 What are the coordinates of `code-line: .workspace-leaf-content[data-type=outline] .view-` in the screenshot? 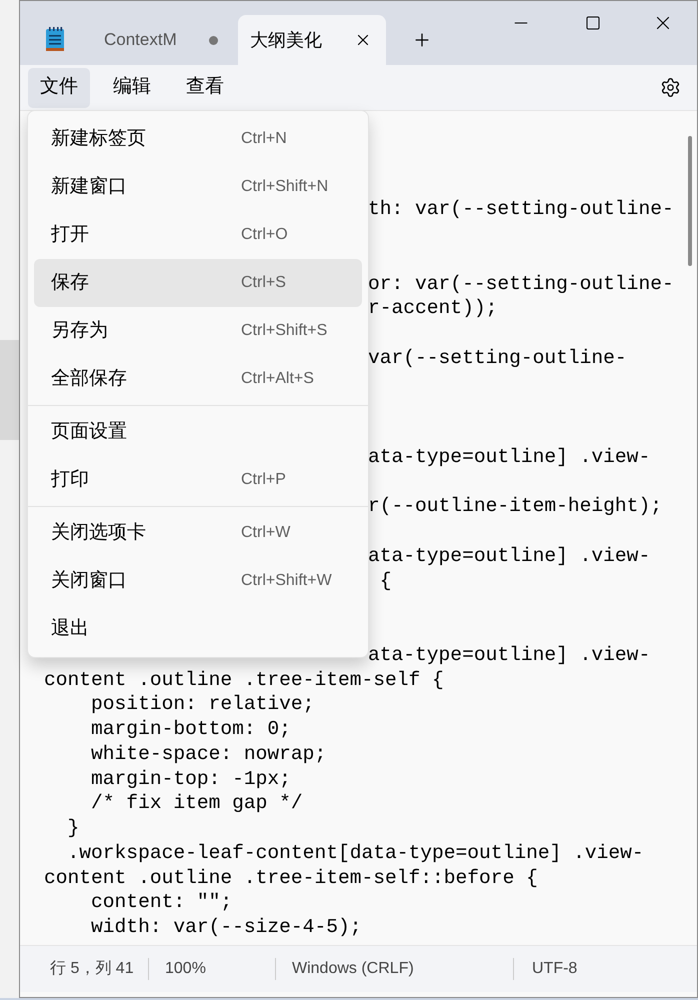 It's located at (355, 853).